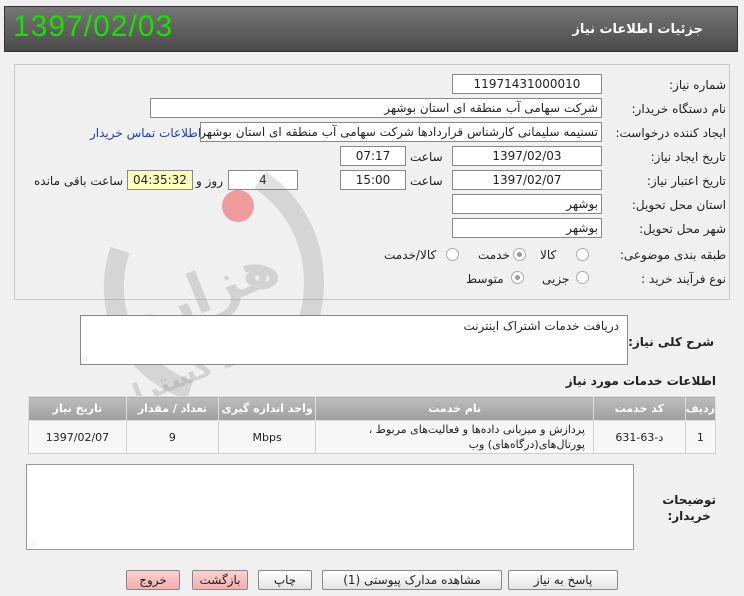 The image size is (744, 596). I want to click on category-both-label: کالا/خدمت, so click(410, 255).